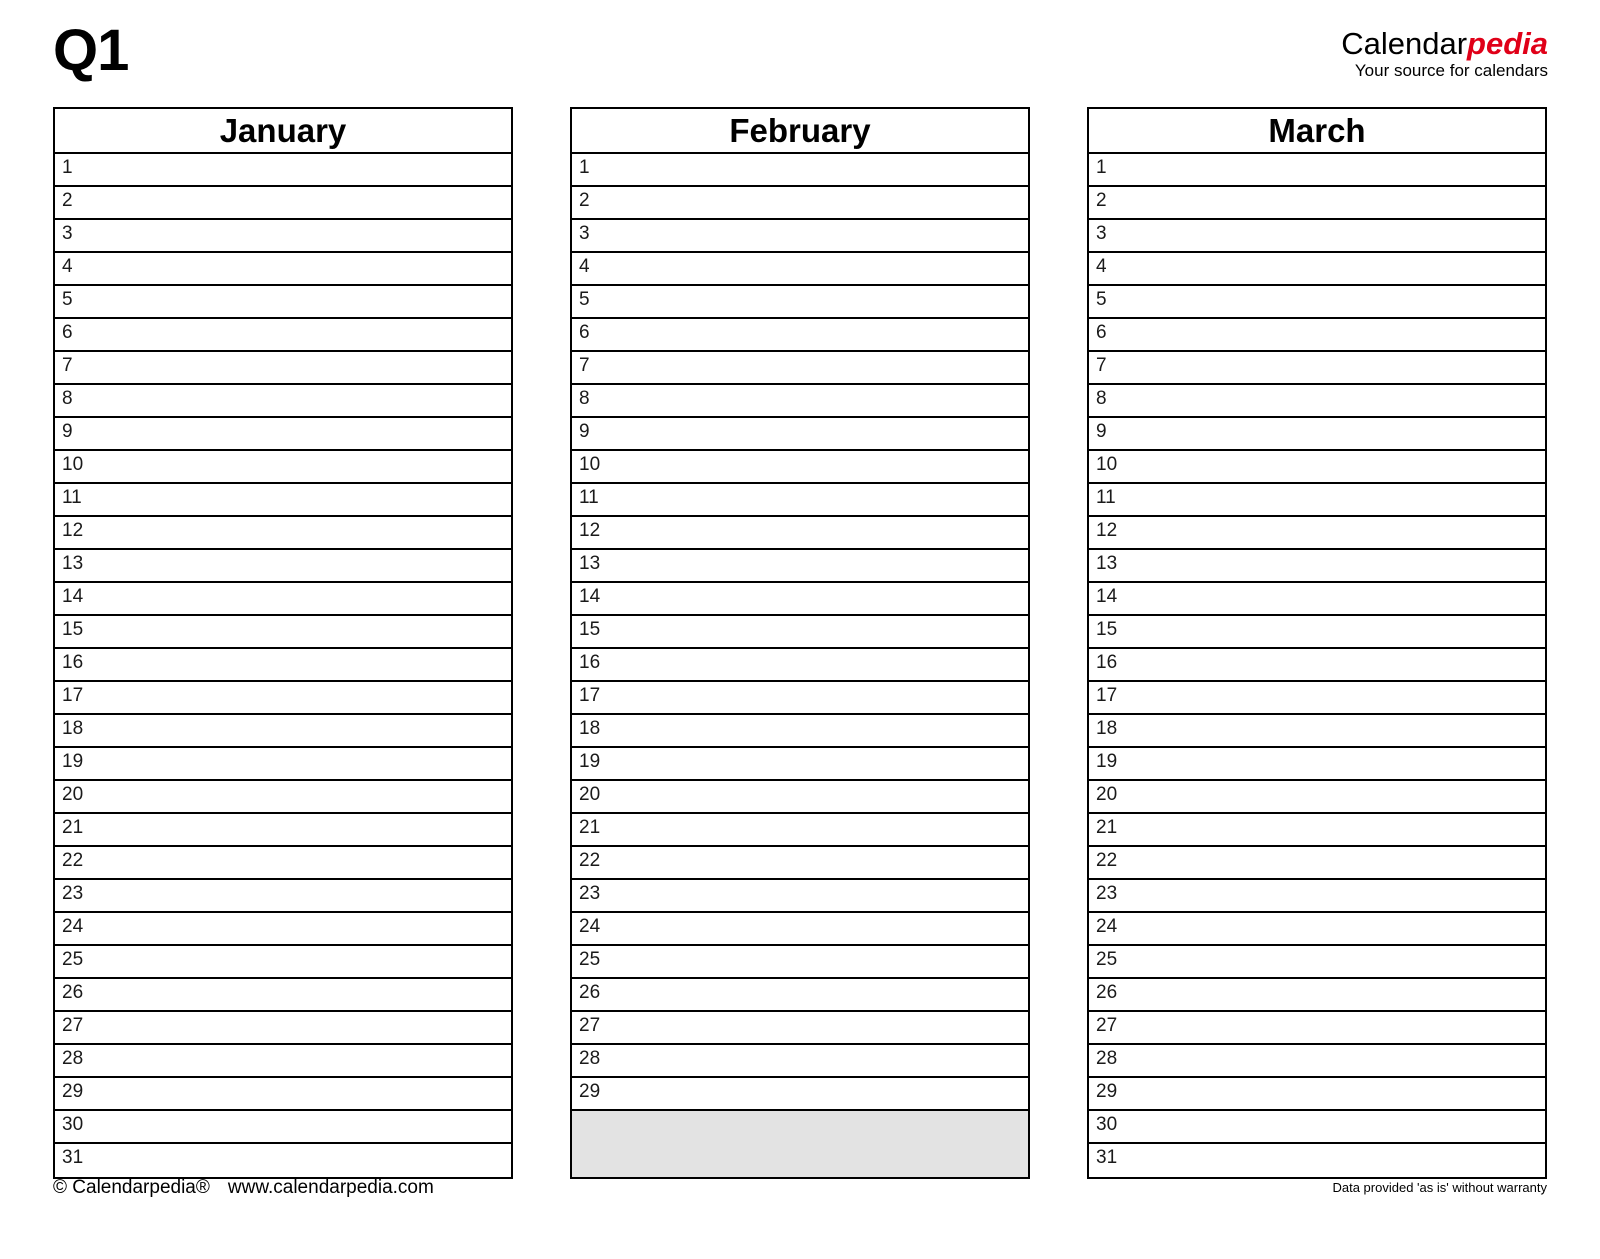  I want to click on day-number: 26, so click(1107, 992).